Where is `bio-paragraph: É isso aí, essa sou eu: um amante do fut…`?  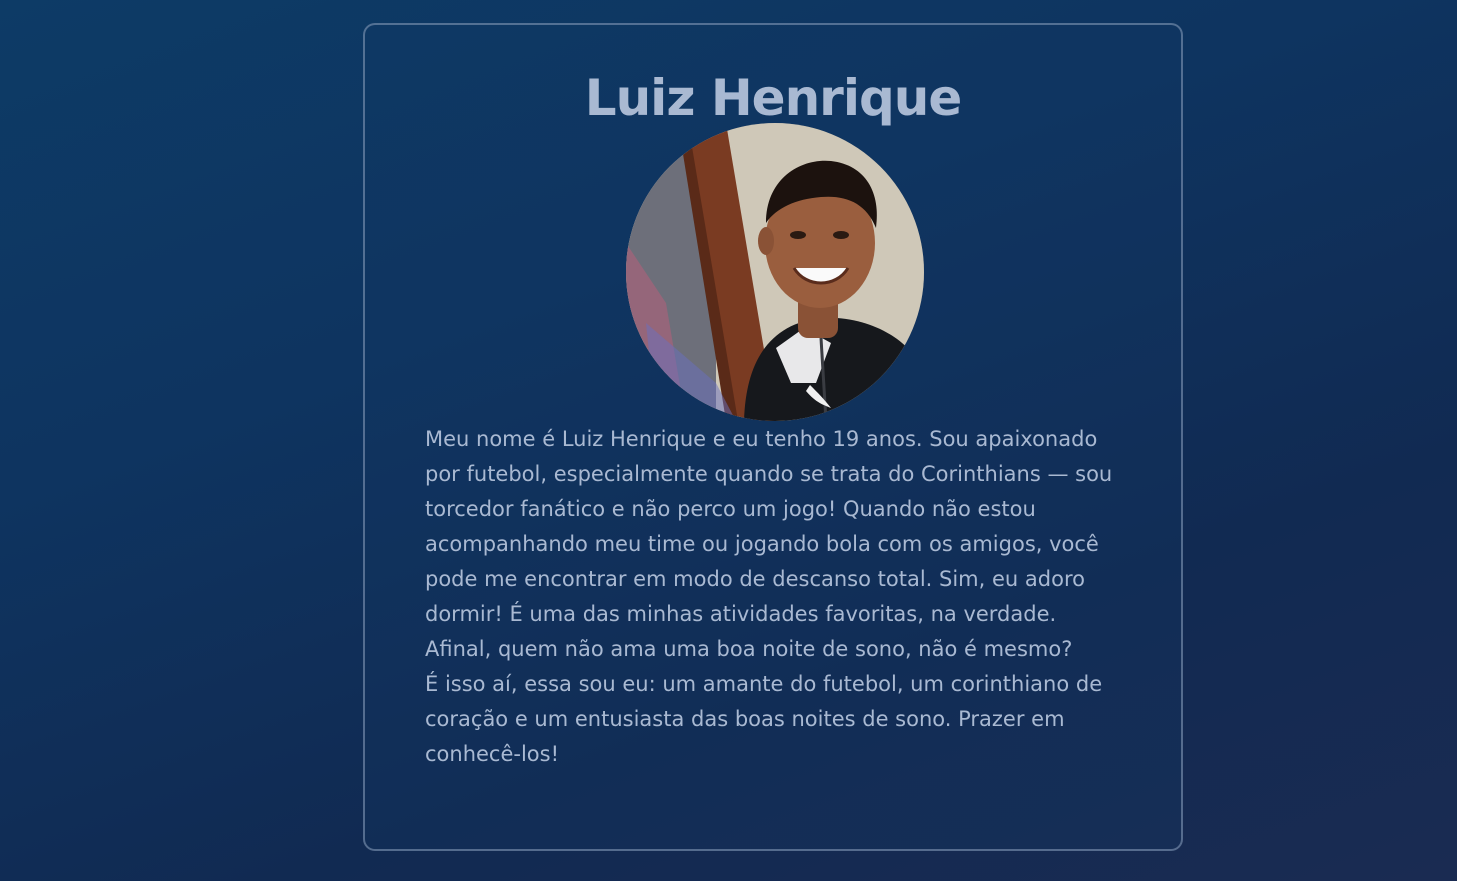
bio-paragraph: É isso aí, essa sou eu: um amante do fut… is located at coordinates (764, 719).